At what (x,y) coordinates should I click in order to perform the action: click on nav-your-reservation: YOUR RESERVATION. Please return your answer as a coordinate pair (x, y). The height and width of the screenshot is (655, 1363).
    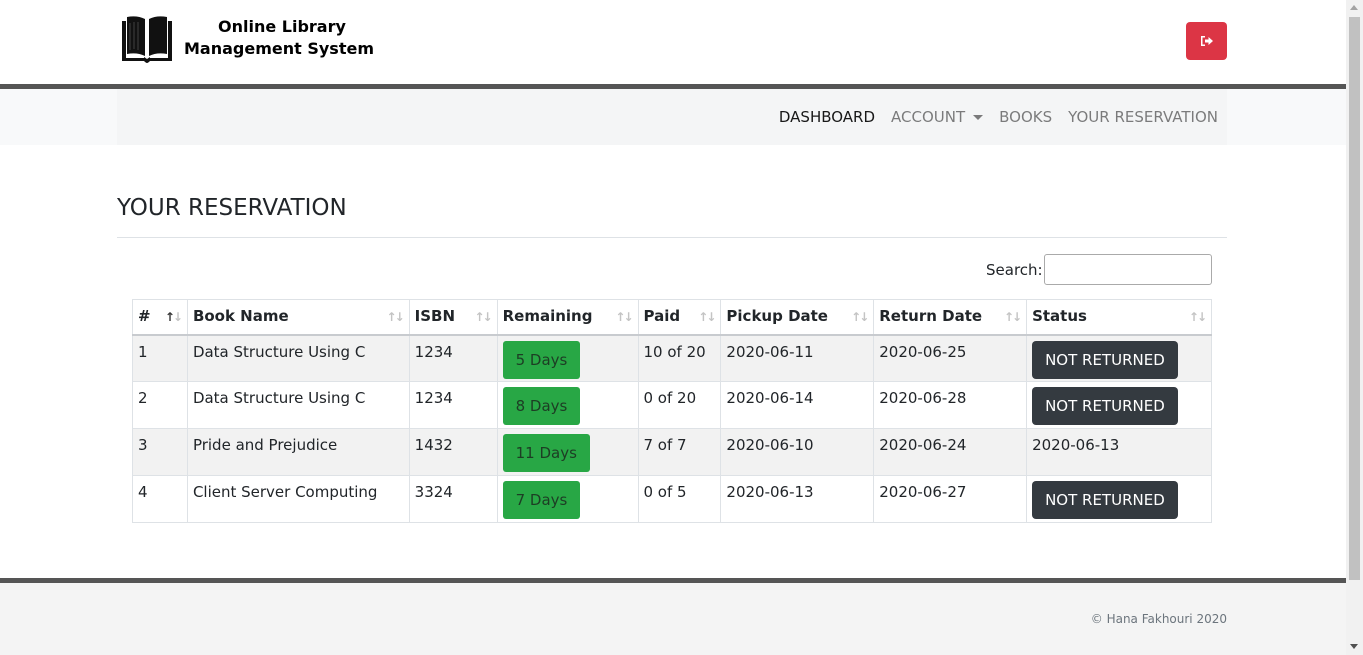
    Looking at the image, I should click on (1143, 117).